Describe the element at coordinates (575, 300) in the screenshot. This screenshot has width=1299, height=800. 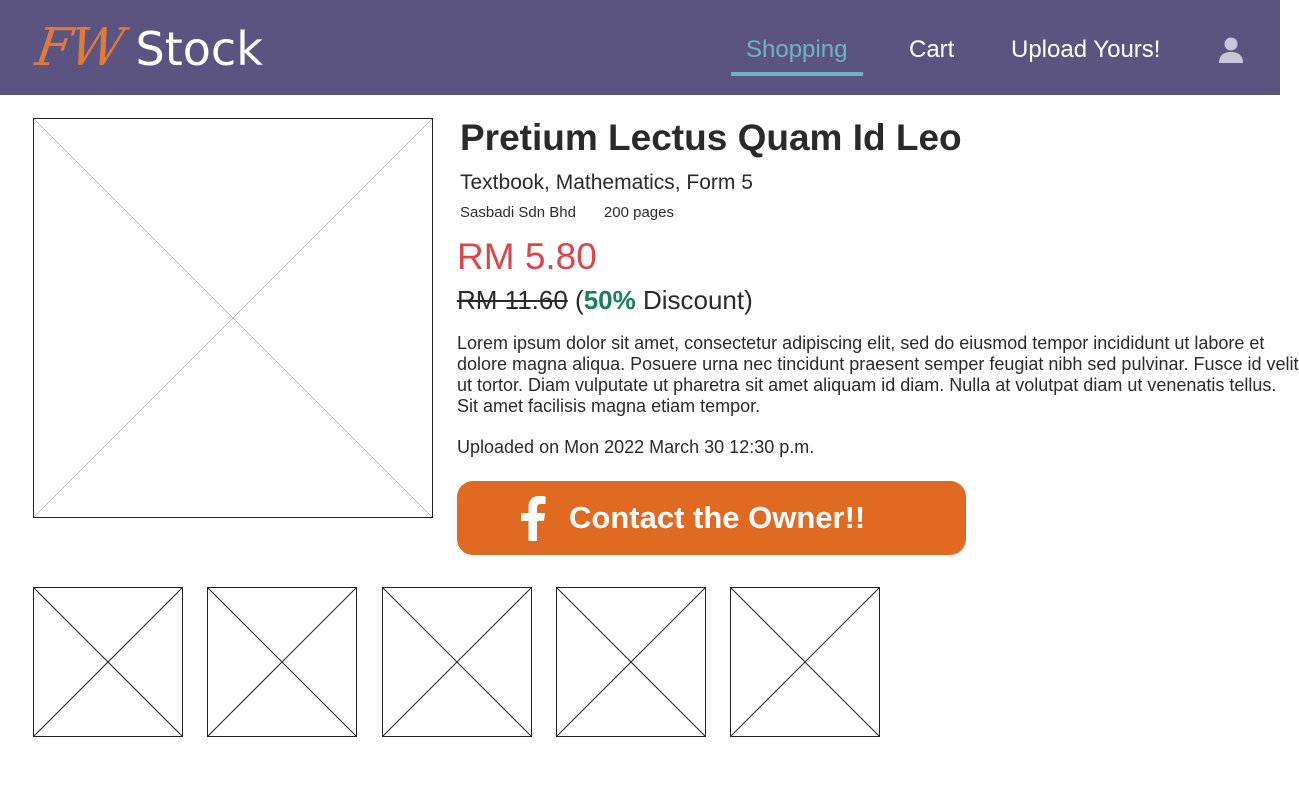
I see `discount-open: (` at that location.